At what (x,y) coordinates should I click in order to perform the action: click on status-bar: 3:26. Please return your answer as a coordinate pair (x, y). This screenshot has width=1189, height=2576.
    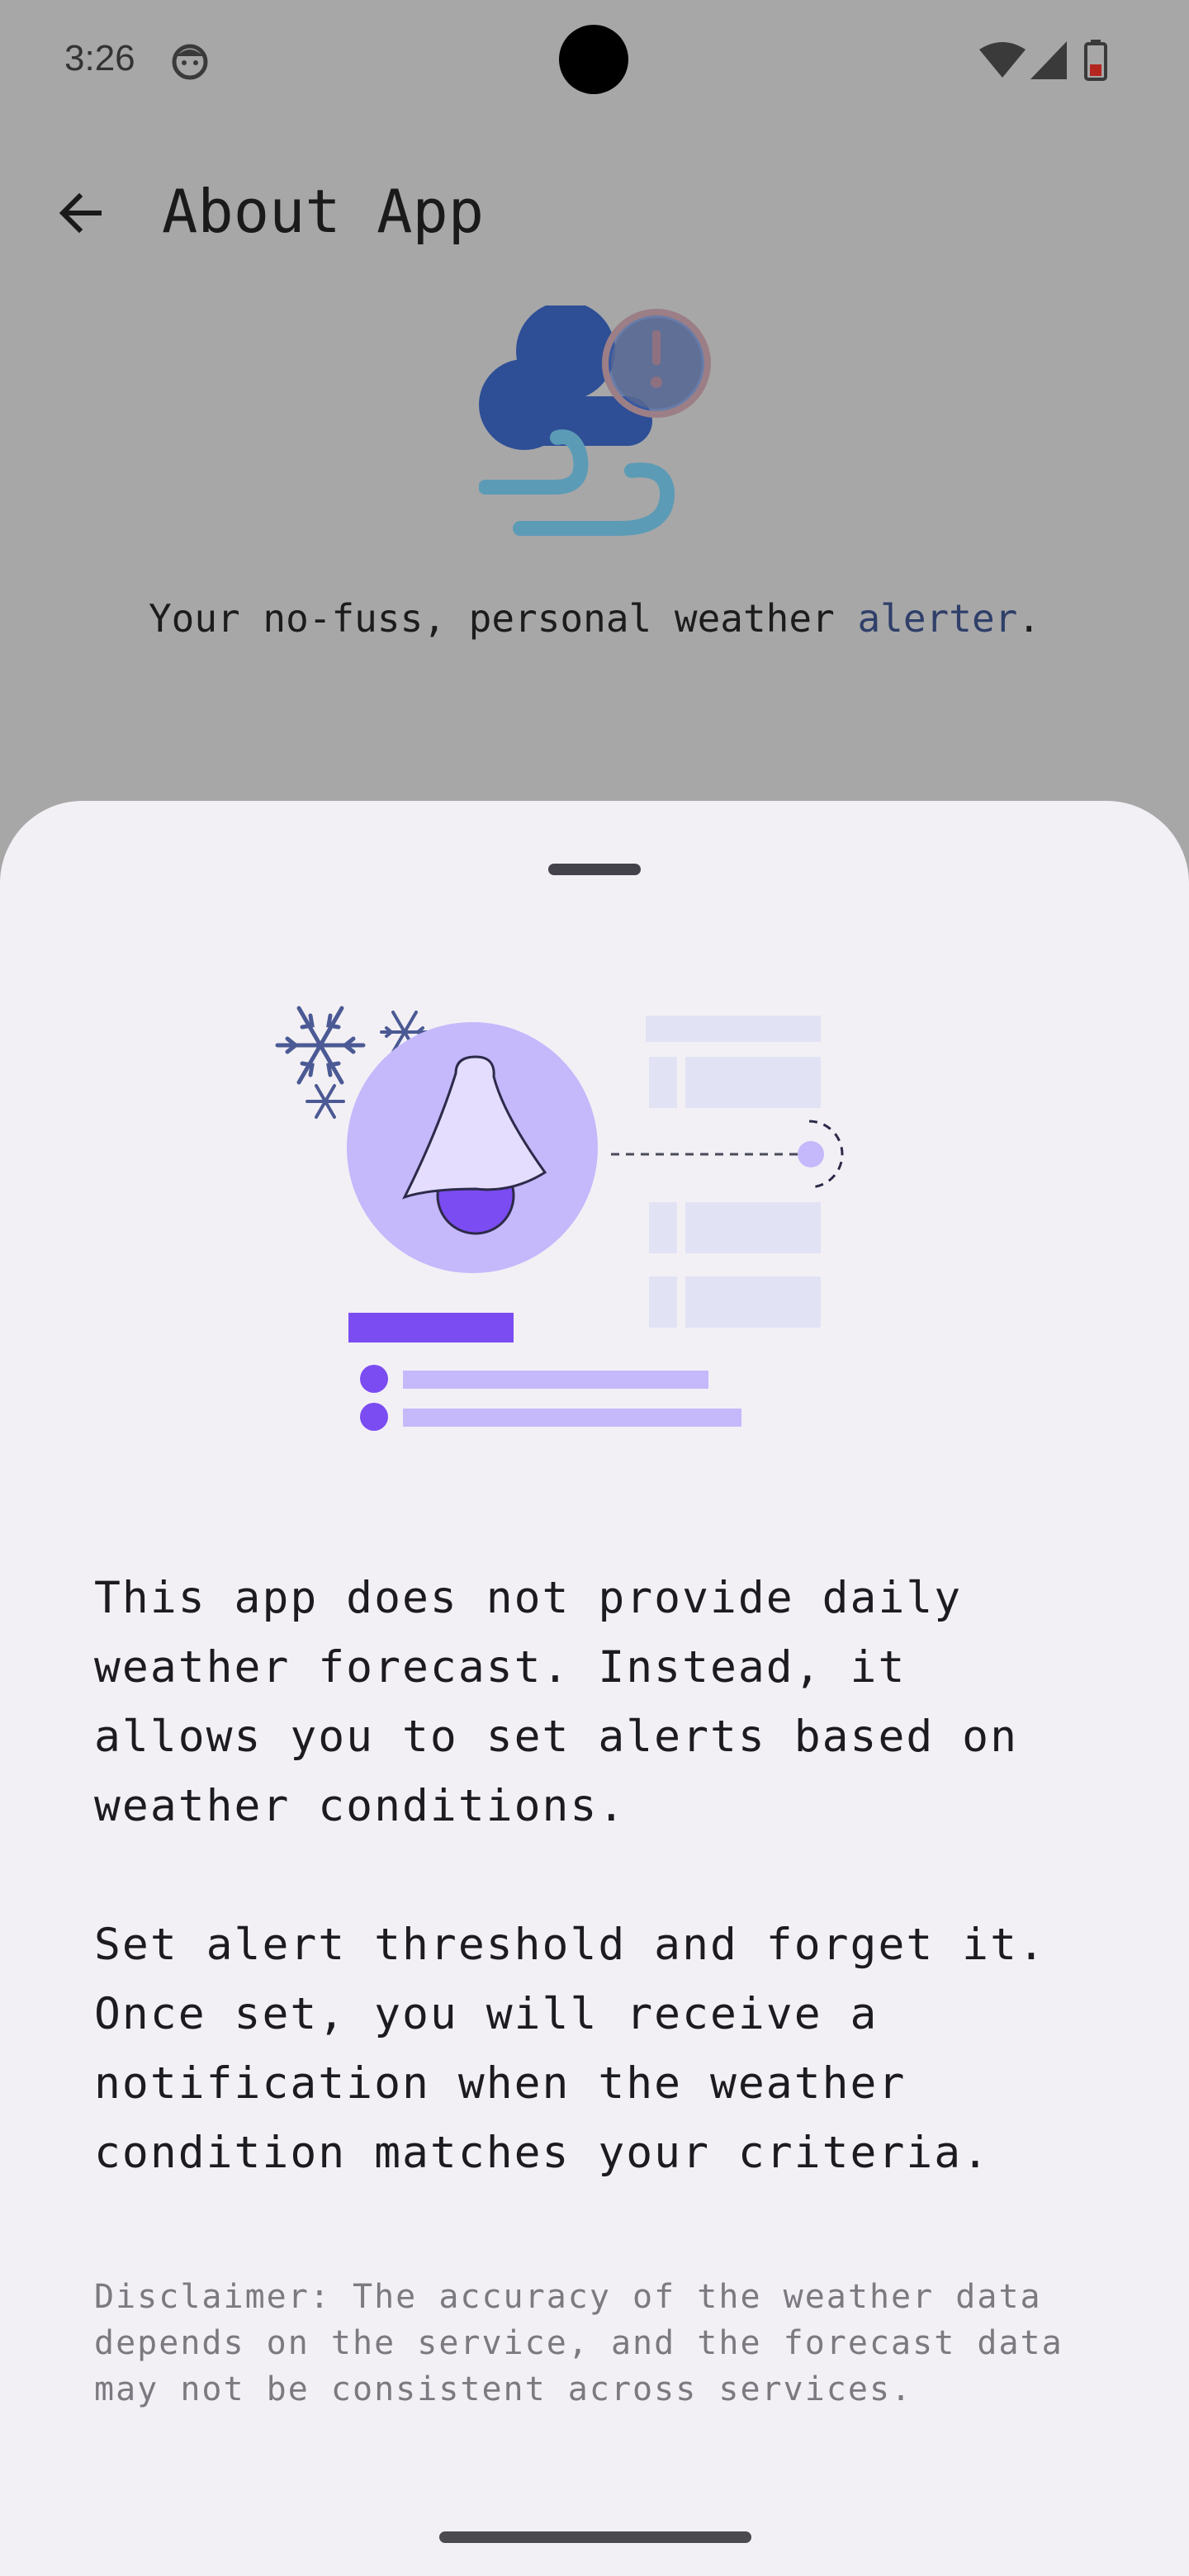
    Looking at the image, I should click on (594, 62).